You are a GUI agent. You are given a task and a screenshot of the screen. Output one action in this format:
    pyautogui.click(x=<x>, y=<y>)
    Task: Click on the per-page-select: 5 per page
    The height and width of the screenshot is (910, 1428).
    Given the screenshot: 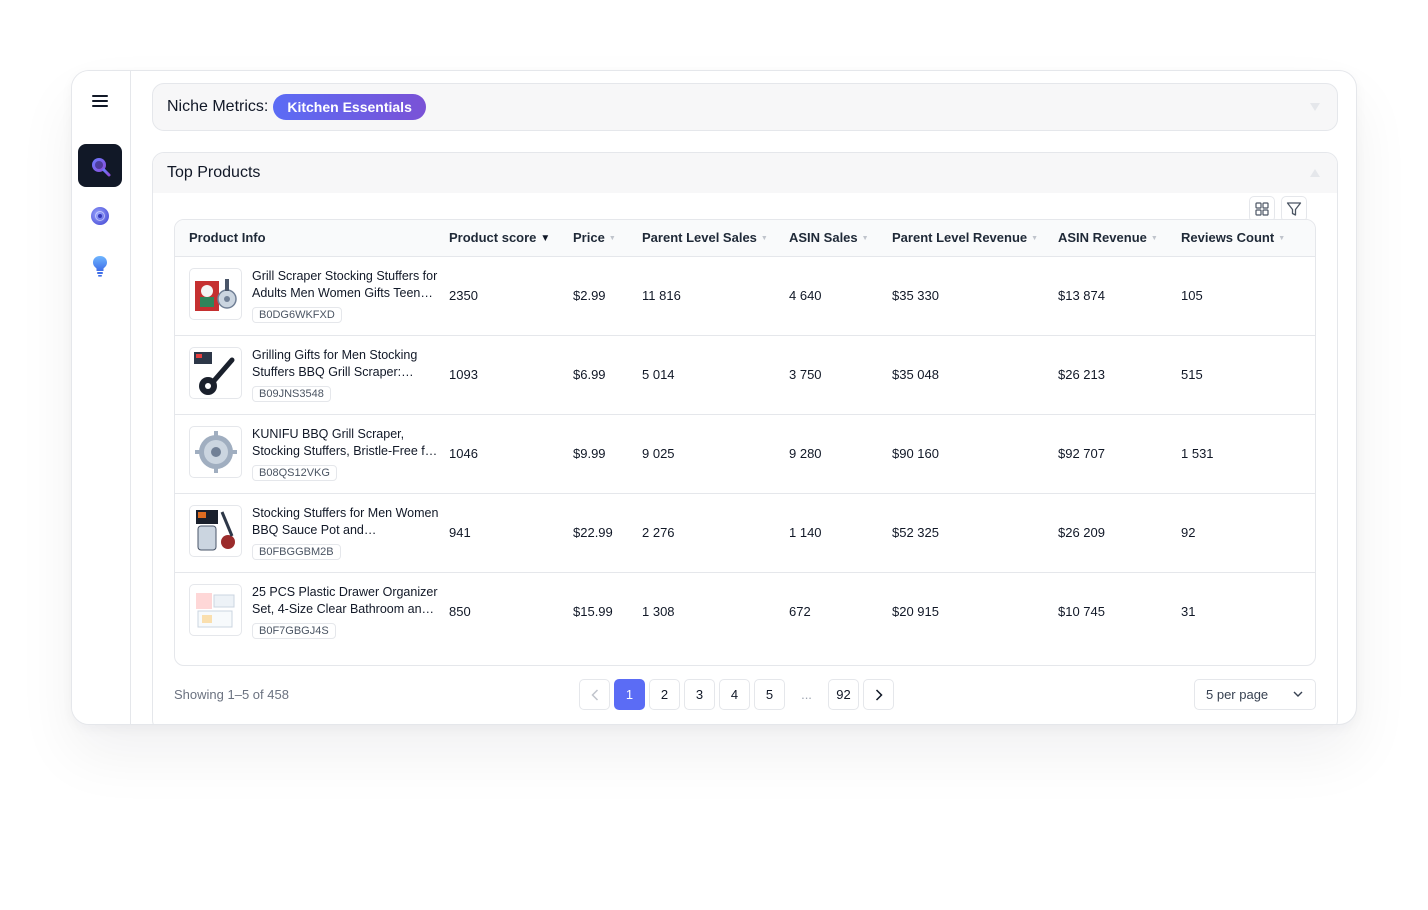 What is the action you would take?
    pyautogui.click(x=1255, y=694)
    